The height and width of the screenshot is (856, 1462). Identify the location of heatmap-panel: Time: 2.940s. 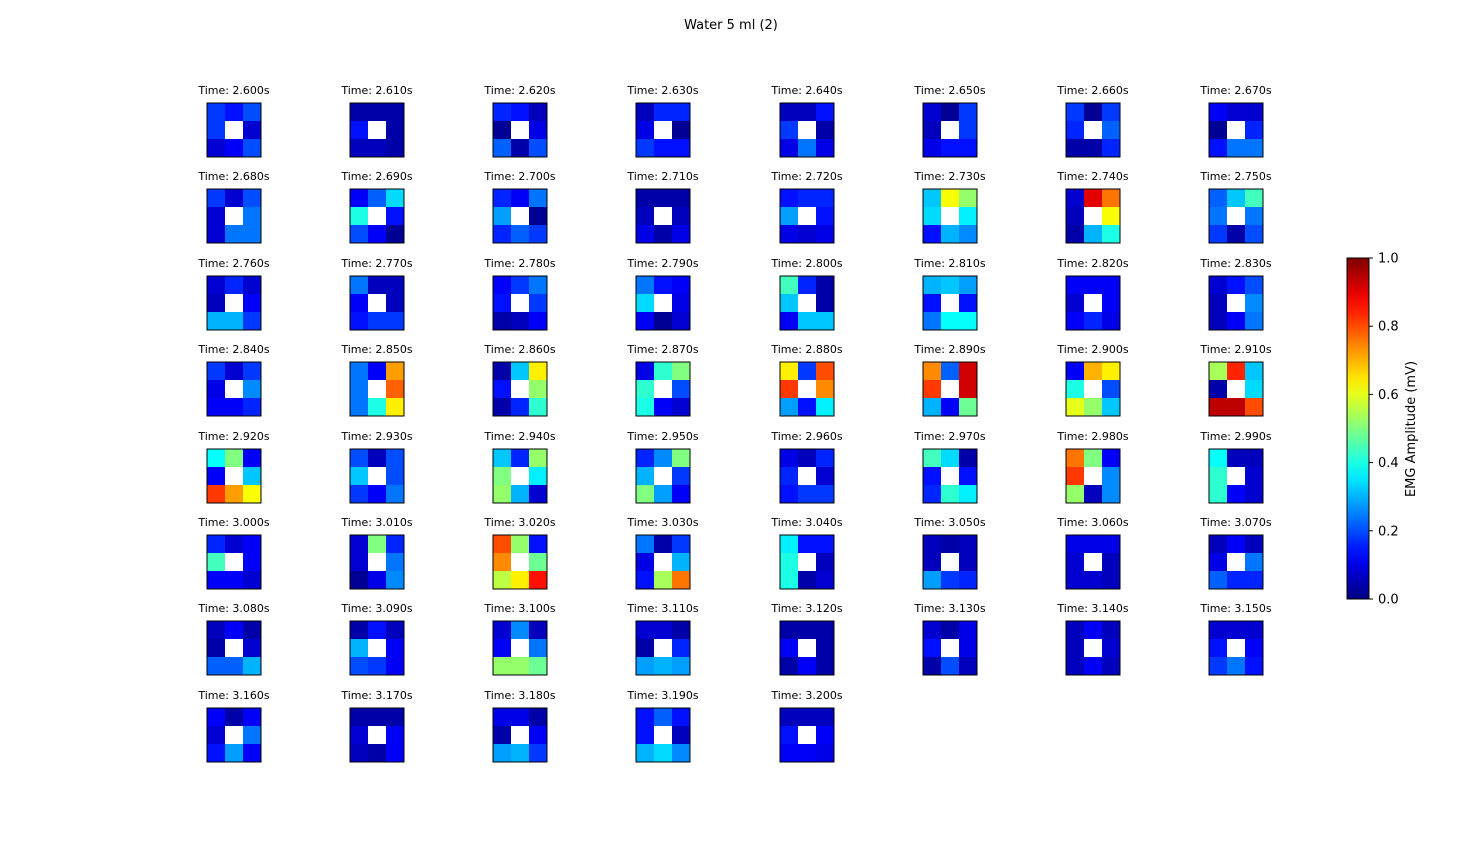
(519, 467).